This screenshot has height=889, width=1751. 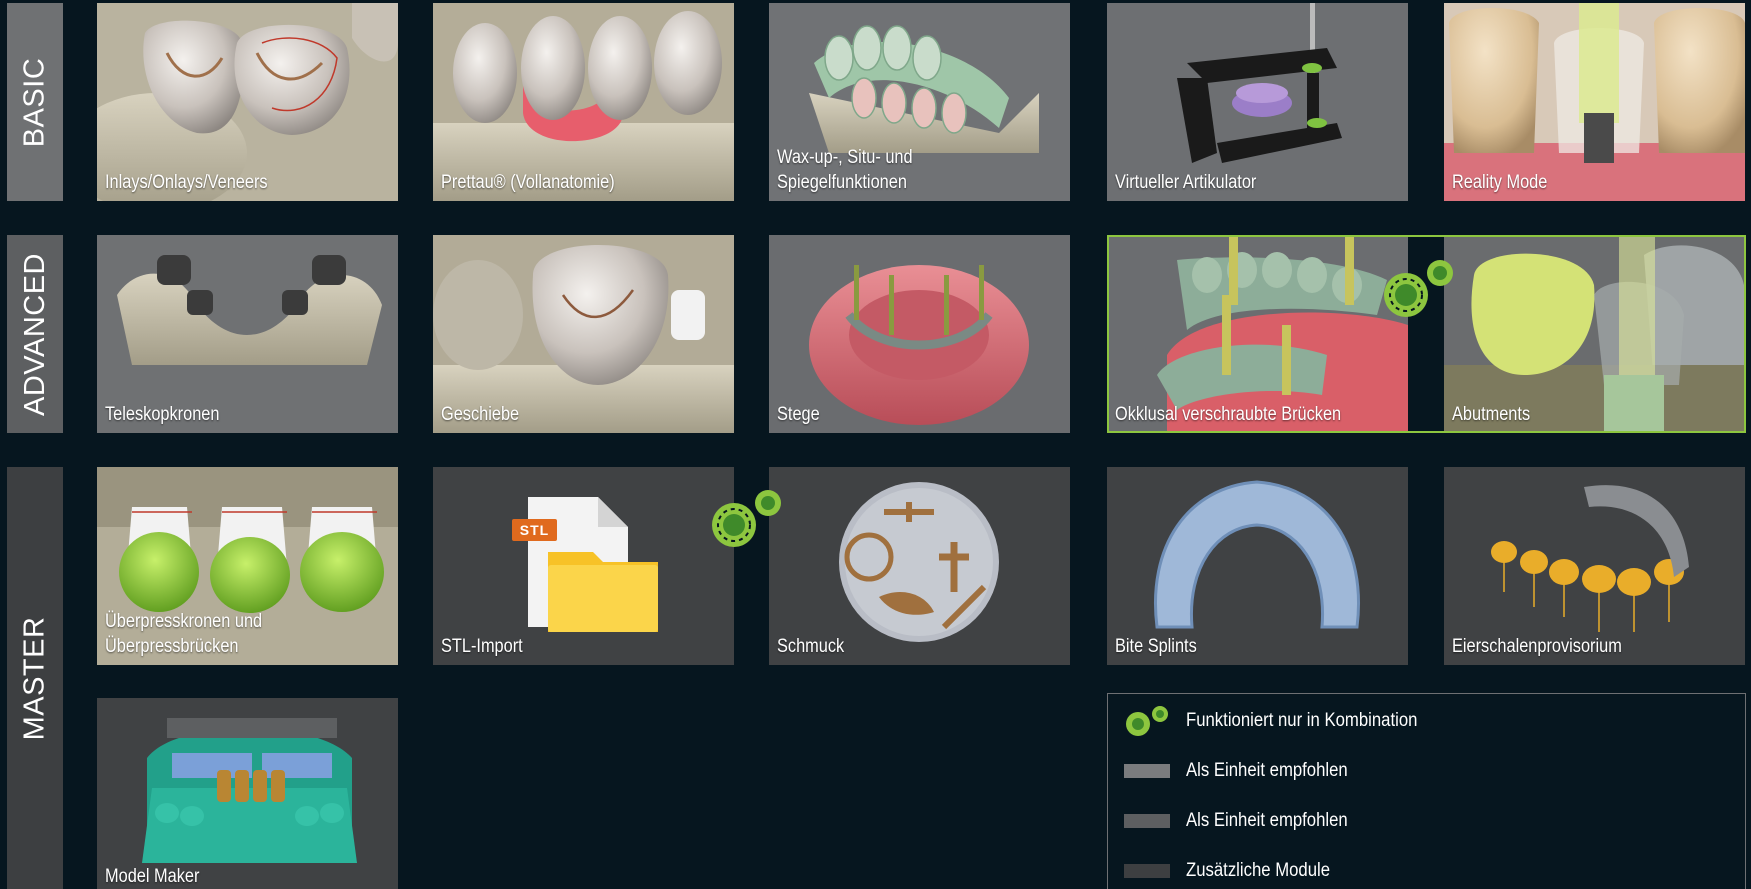 I want to click on ueberpress-label: Überpresskronen und Überpressbrücken, so click(x=228, y=634).